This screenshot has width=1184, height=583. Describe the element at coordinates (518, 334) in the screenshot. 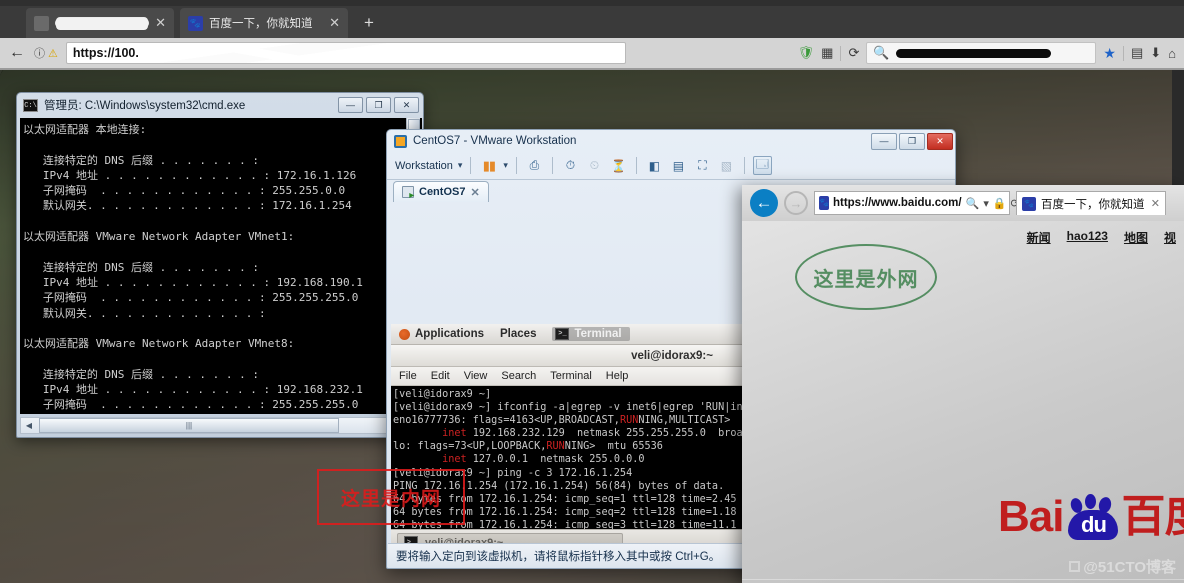

I see `places-menu: Places` at that location.